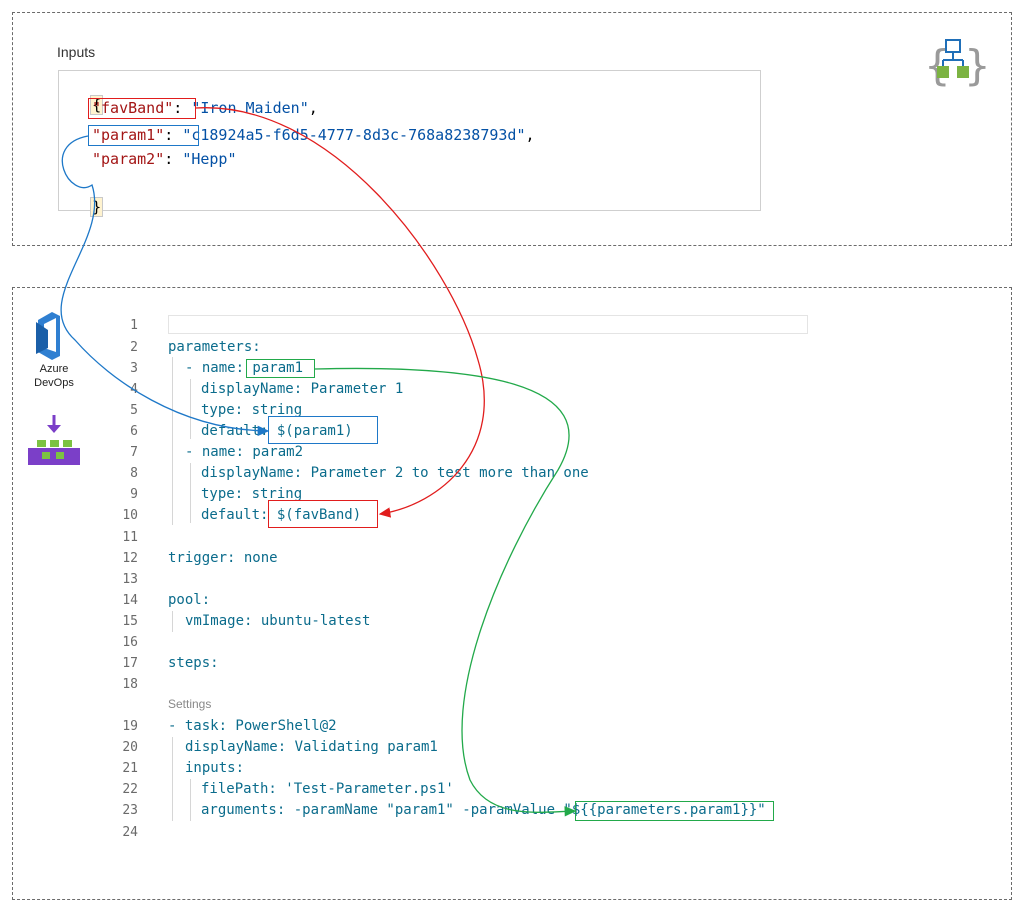 The height and width of the screenshot is (911, 1024). Describe the element at coordinates (302, 389) in the screenshot. I see `code-line: displayName: Parameter 1` at that location.